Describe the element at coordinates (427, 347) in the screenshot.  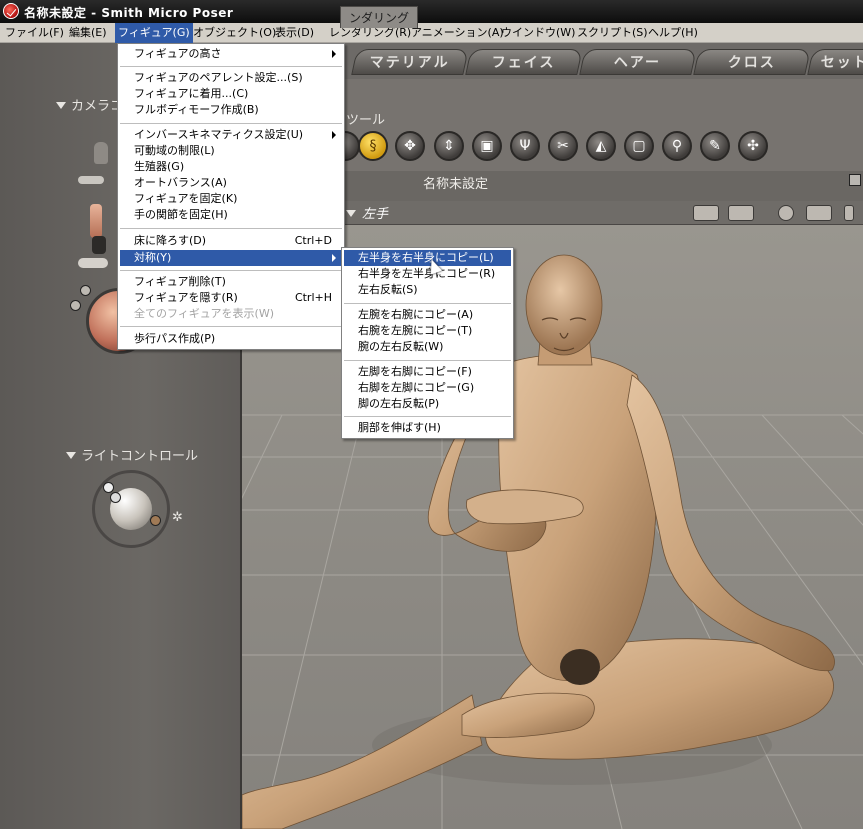
I see `menu-item-swap-arms: 腕の左右反転(W)` at that location.